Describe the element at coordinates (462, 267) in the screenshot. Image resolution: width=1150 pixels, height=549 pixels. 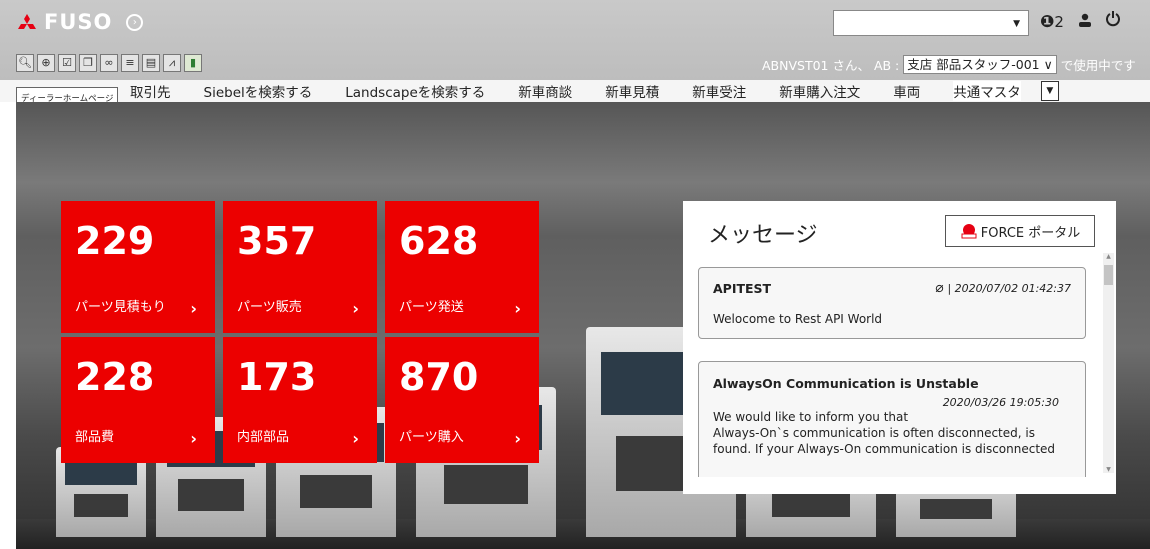
I see `tile-parts-shipping: 628 パーツ発送 ›` at that location.